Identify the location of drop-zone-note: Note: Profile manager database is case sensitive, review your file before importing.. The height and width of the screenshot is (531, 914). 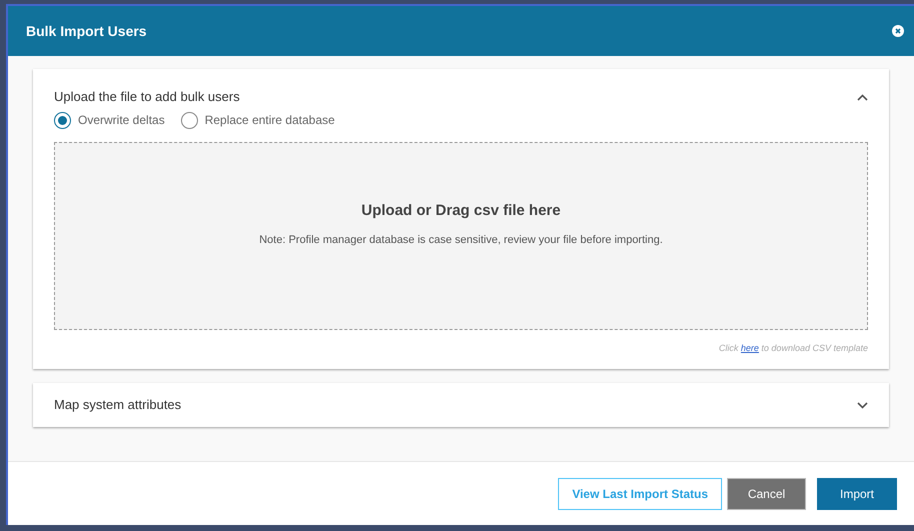
(461, 240).